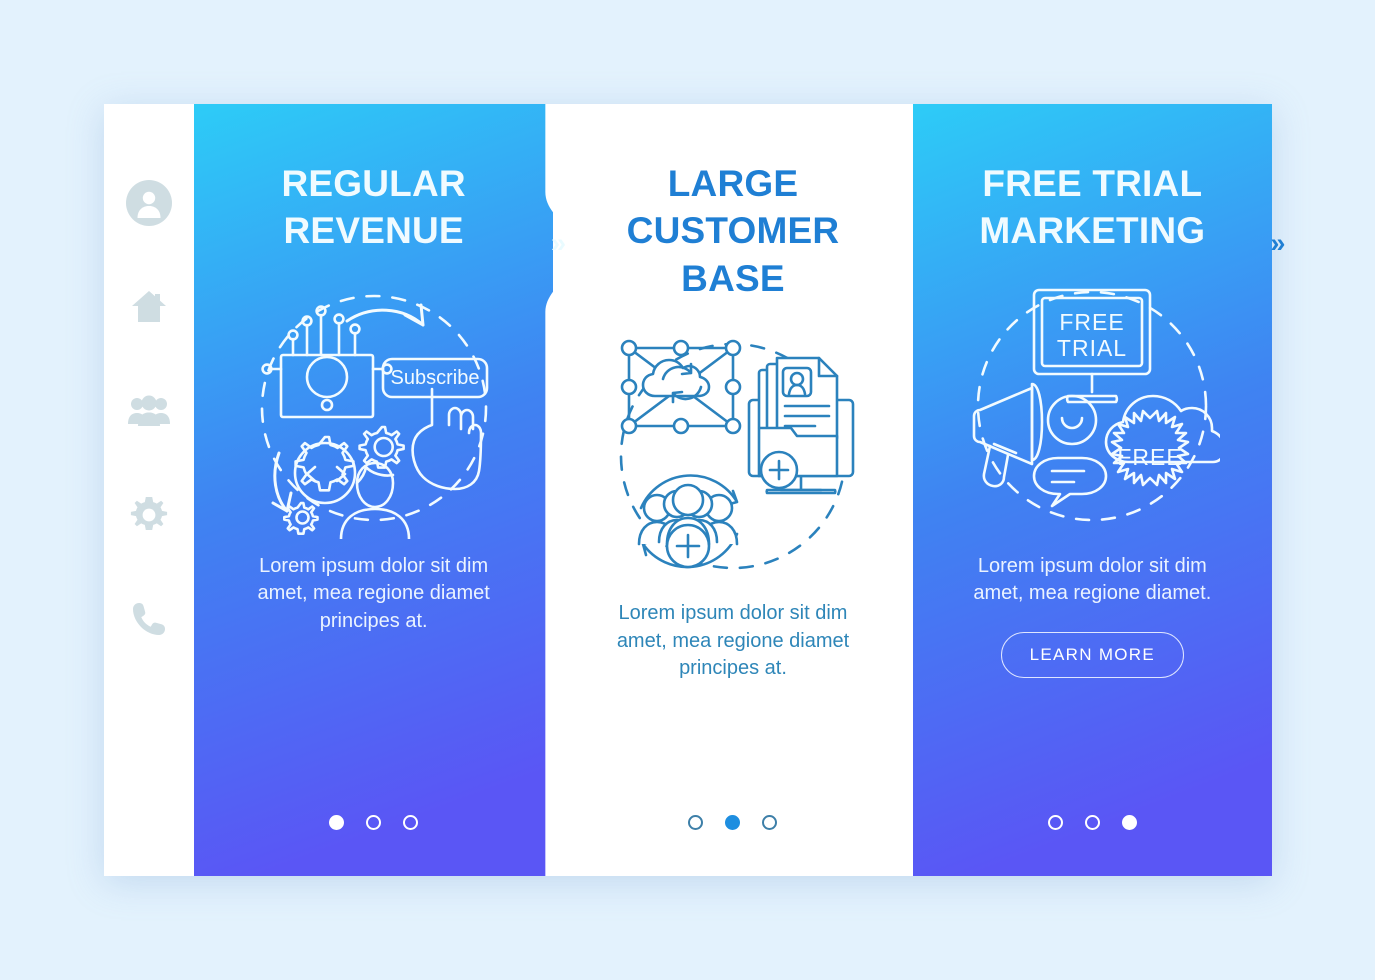 Image resolution: width=1375 pixels, height=980 pixels. I want to click on free-trial-illustration: FREE TRIAL FREE, so click(1092, 408).